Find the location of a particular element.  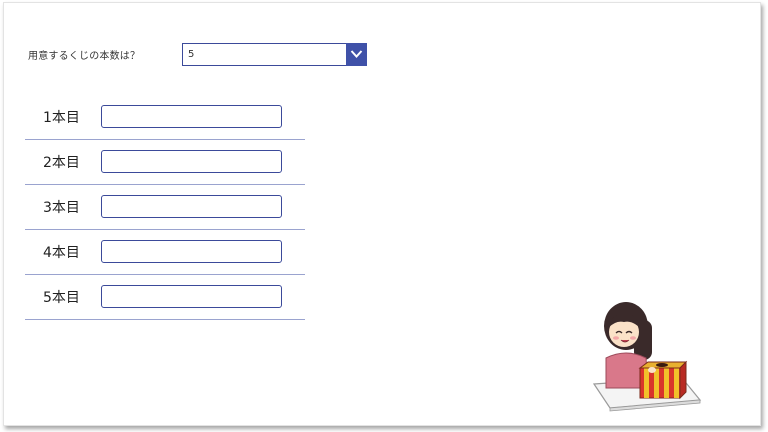

lottery-count-dropdown: 5 is located at coordinates (274, 54).